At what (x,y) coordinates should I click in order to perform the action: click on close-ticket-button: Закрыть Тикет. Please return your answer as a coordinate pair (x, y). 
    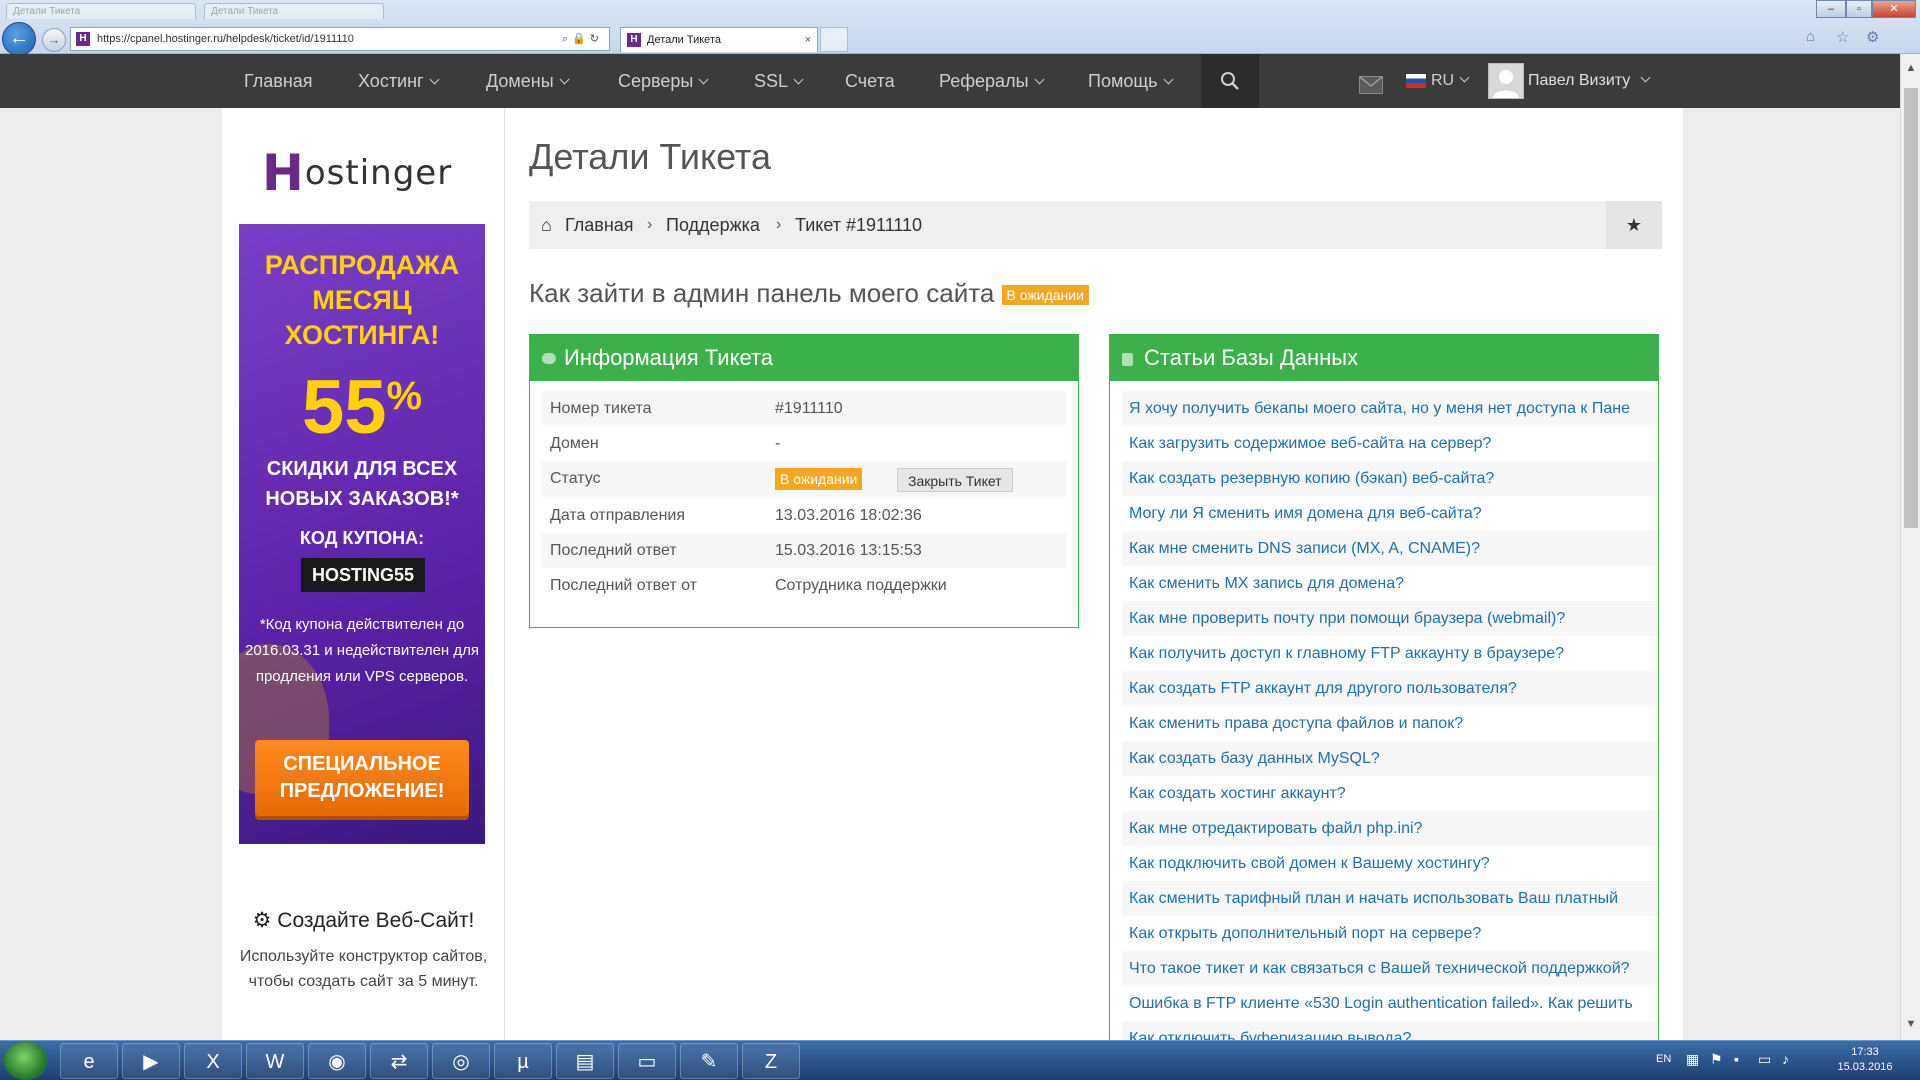
    Looking at the image, I should click on (955, 480).